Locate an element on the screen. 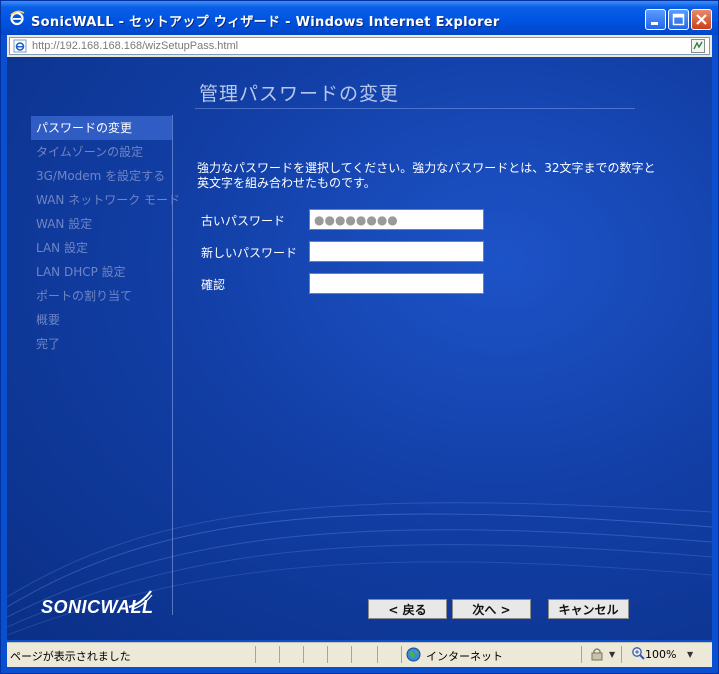  logo-swoosh-icon is located at coordinates (140, 600).